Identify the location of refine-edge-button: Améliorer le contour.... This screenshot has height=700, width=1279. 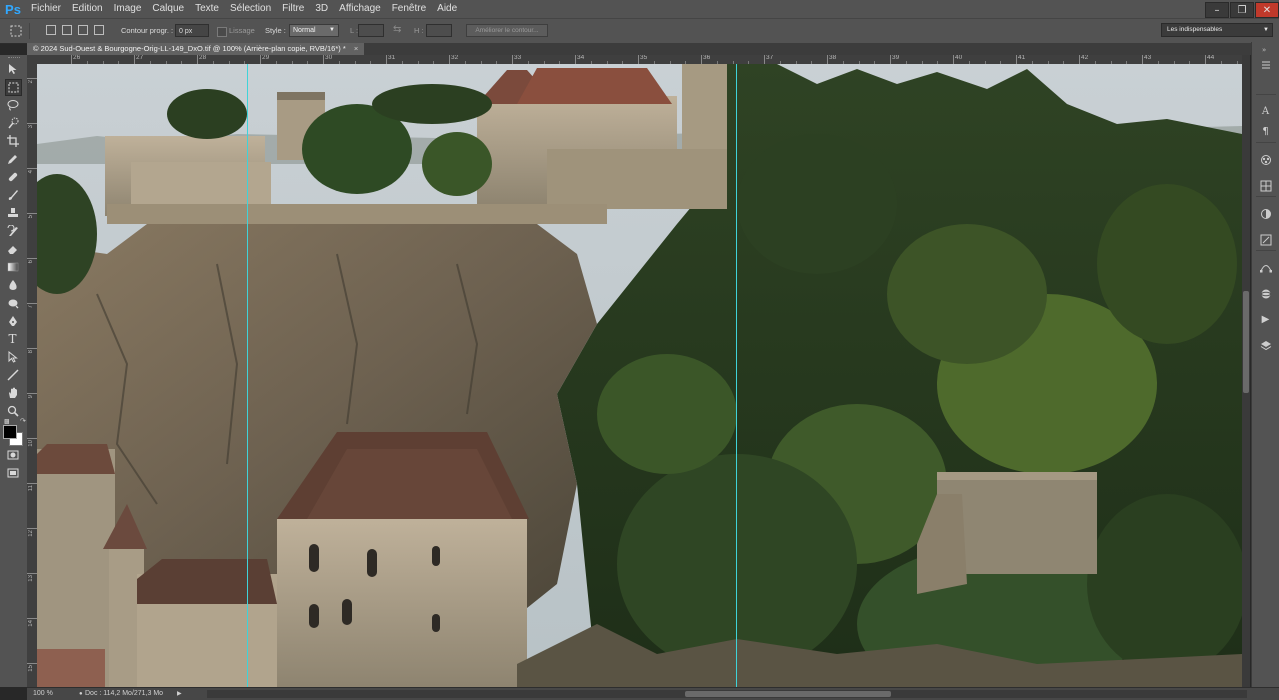
(507, 30).